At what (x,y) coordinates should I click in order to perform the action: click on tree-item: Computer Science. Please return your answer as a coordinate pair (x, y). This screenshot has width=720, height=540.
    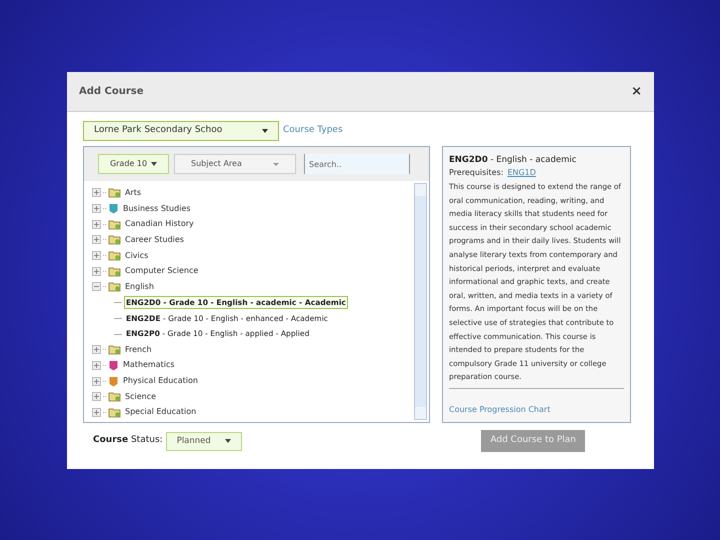
    Looking at the image, I should click on (161, 271).